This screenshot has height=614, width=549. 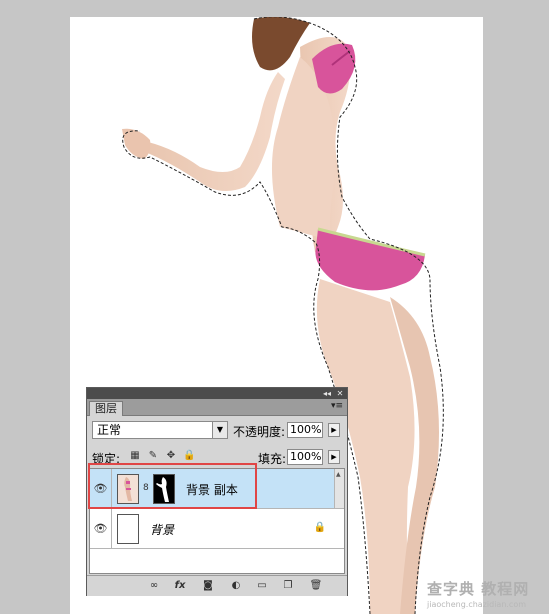 I want to click on trash-icon: 🗑, so click(x=316, y=586).